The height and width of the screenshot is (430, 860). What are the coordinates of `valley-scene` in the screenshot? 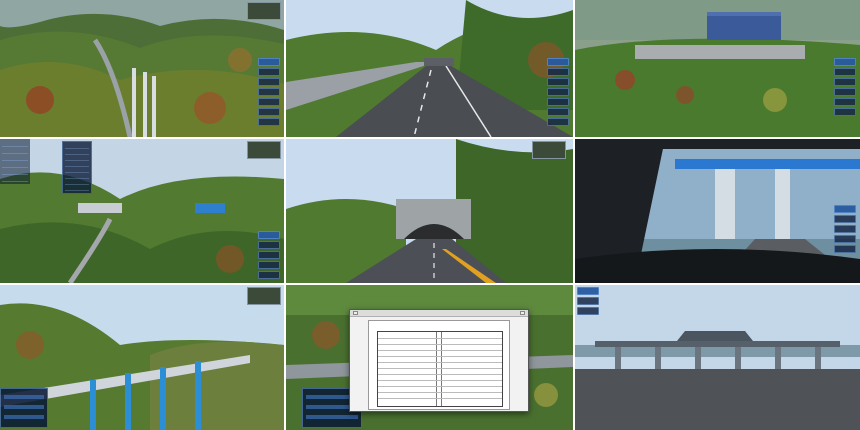 It's located at (142, 211).